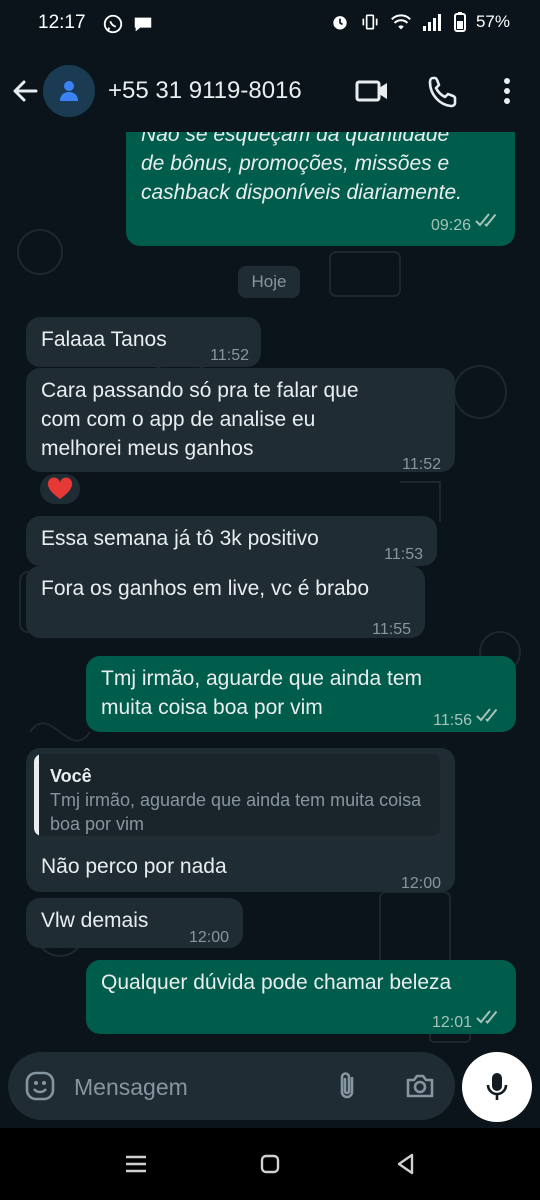  I want to click on message-bubble-incoming: Vlw demais 12:00, so click(134, 923).